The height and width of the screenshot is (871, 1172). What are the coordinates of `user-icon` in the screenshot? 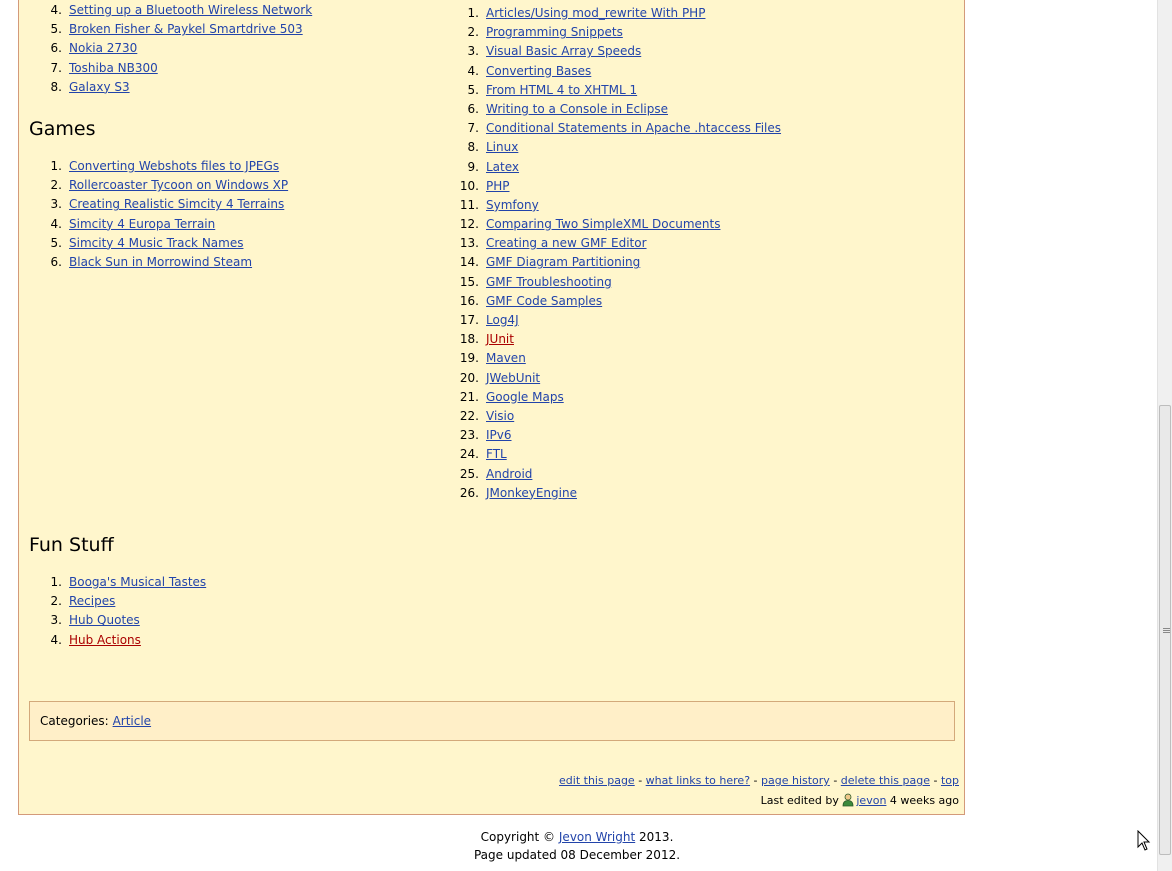 It's located at (848, 800).